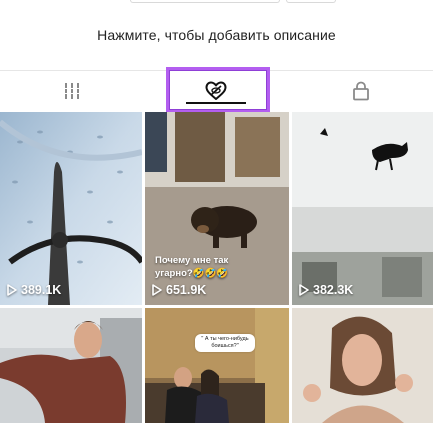 The height and width of the screenshot is (423, 433). Describe the element at coordinates (192, 267) in the screenshot. I see `video-caption: Почему мне так угарно?🤣🤣🤣` at that location.